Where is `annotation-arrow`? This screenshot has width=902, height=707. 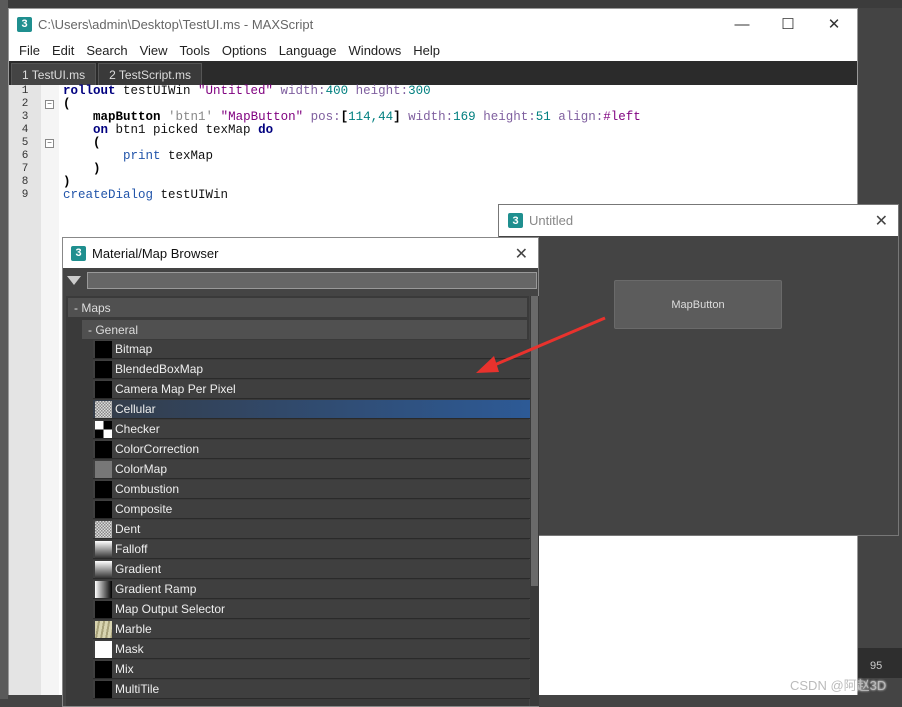
annotation-arrow is located at coordinates (541, 344).